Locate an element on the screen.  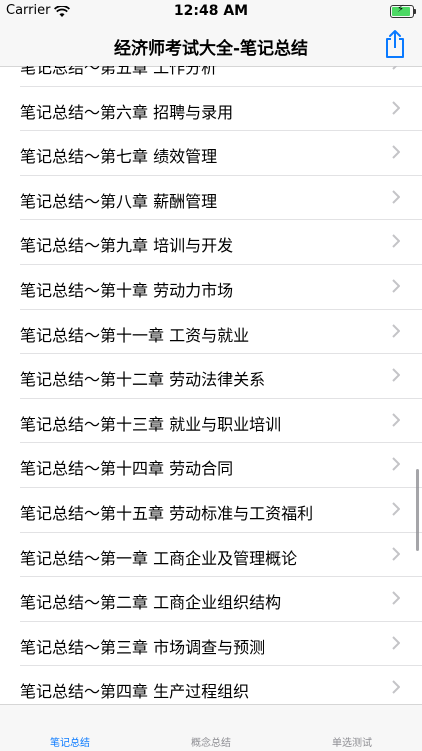
list-item: 笔记总结～第十二章 劳动法律关系 is located at coordinates (221, 376).